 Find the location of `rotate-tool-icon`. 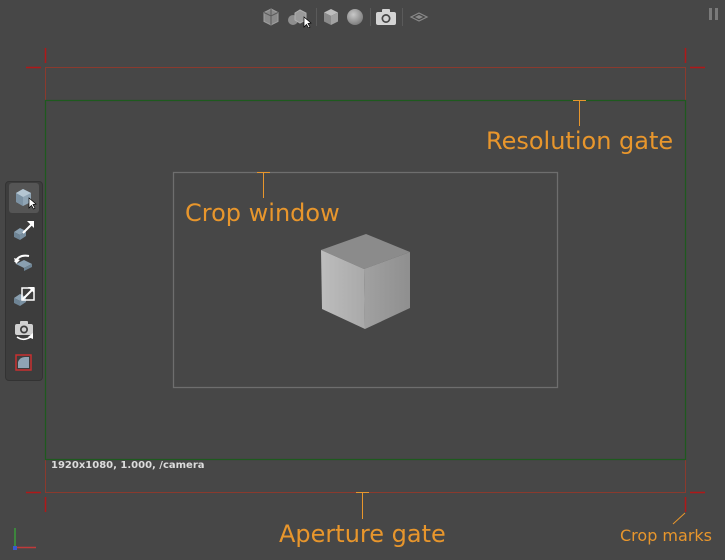

rotate-tool-icon is located at coordinates (24, 264).